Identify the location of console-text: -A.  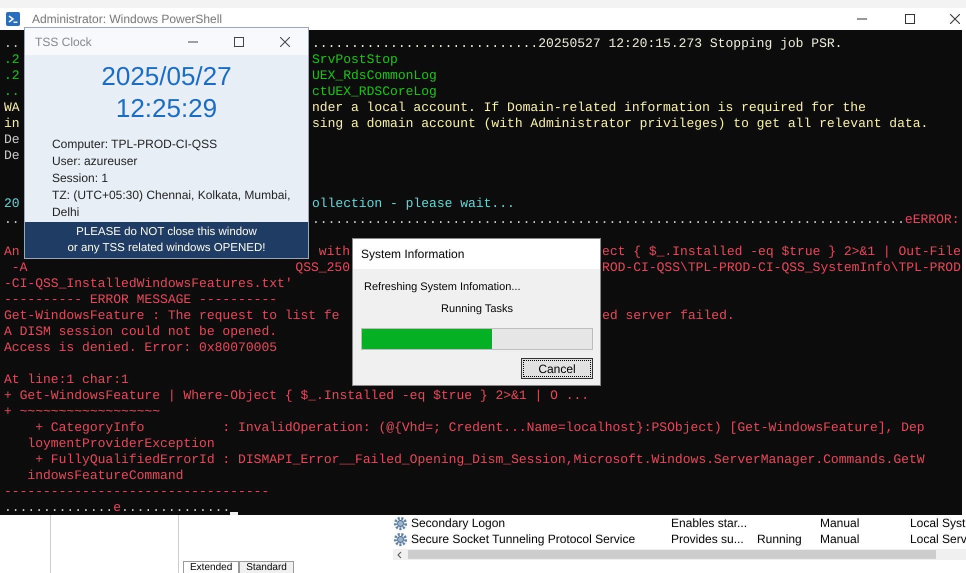
(19, 268).